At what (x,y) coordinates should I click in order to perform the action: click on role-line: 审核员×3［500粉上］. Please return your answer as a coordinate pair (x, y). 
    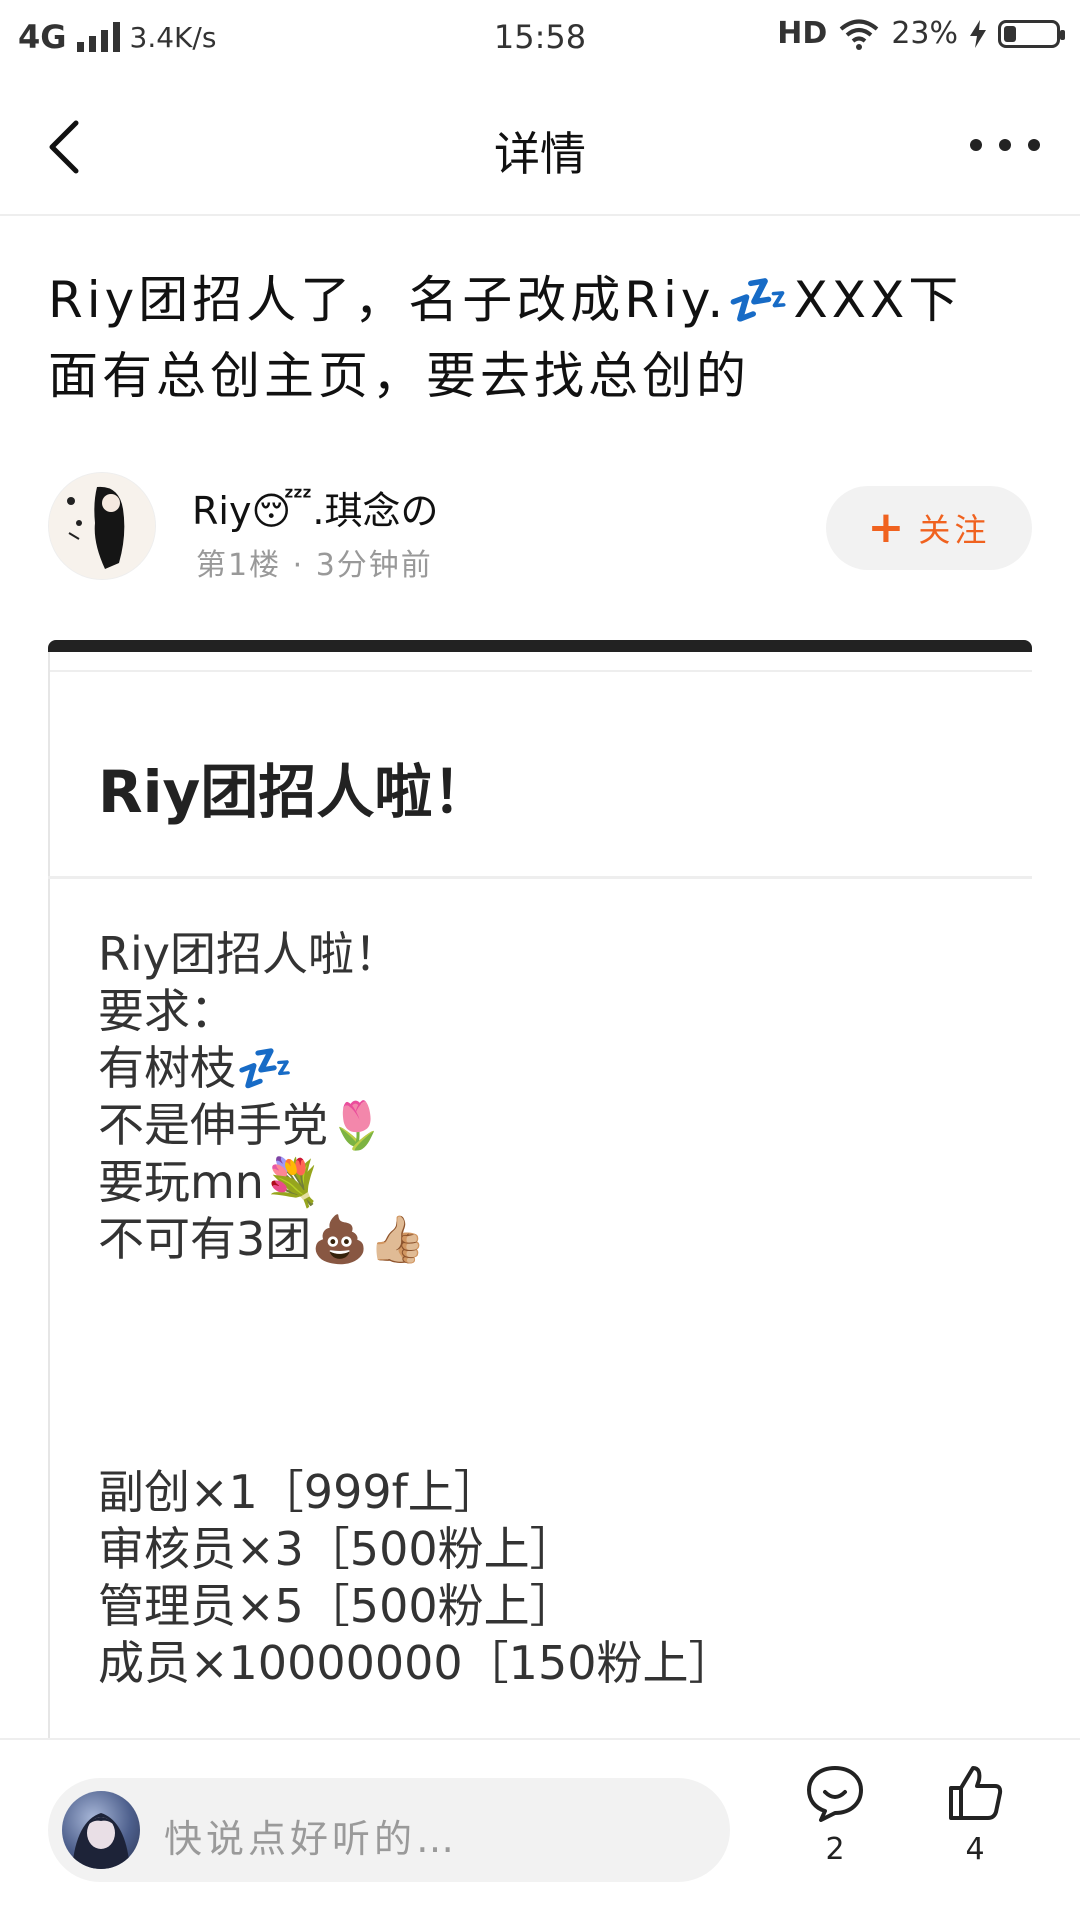
    Looking at the image, I should click on (337, 1549).